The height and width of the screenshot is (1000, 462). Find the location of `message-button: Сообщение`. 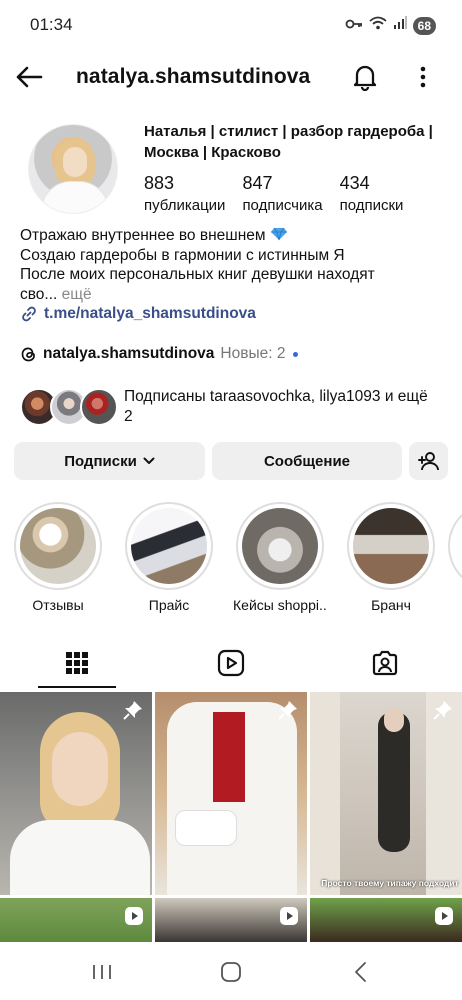

message-button: Сообщение is located at coordinates (307, 461).